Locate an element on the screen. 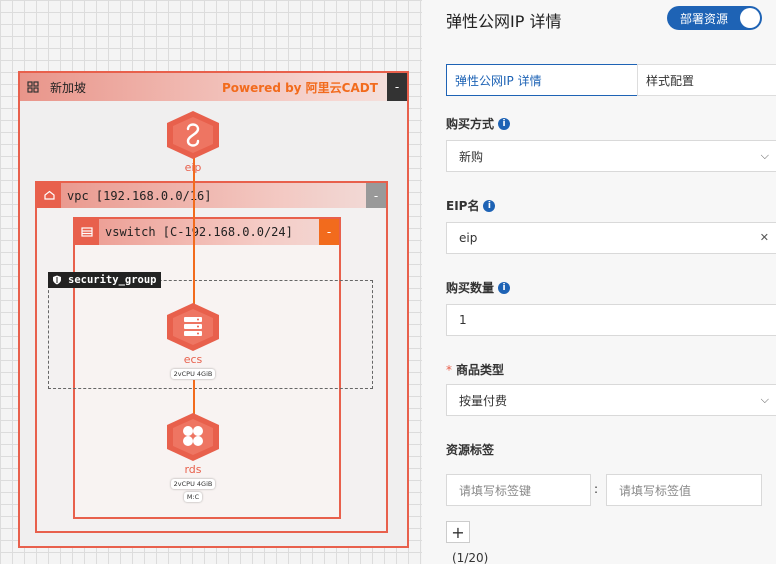  toggle-knob is located at coordinates (750, 18).